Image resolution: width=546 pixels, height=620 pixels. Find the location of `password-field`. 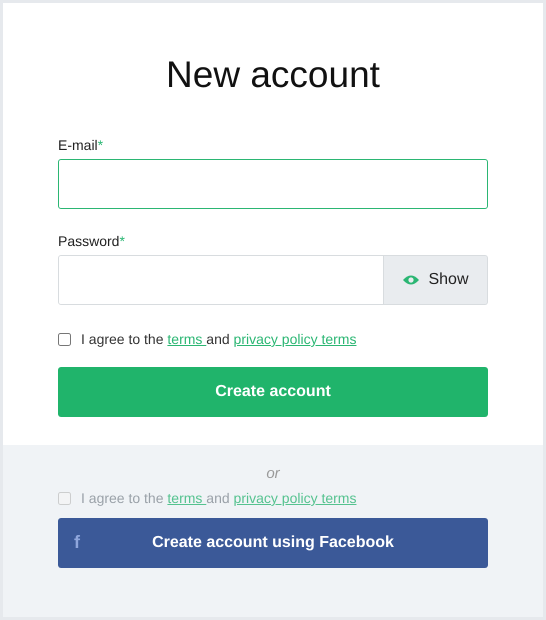

password-field is located at coordinates (221, 280).